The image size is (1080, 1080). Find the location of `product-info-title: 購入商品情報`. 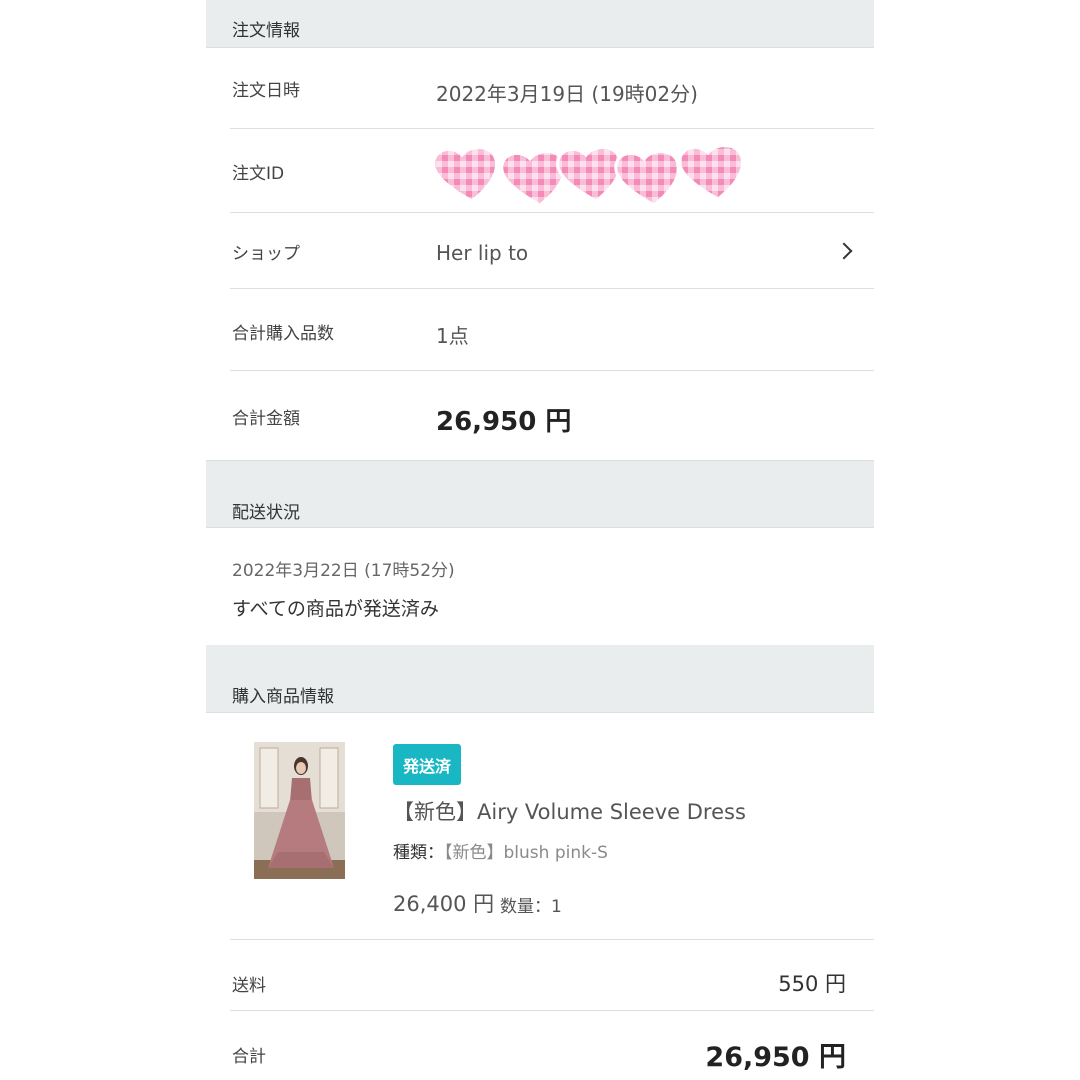

product-info-title: 購入商品情報 is located at coordinates (283, 697).